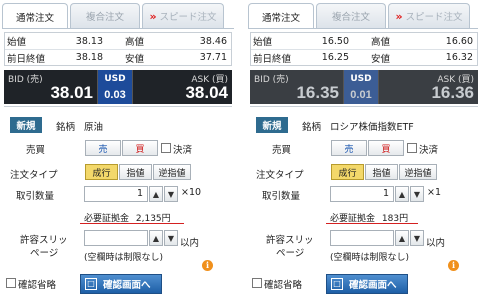 The width and height of the screenshot is (478, 306). I want to click on tab-divider, so click(118, 28).